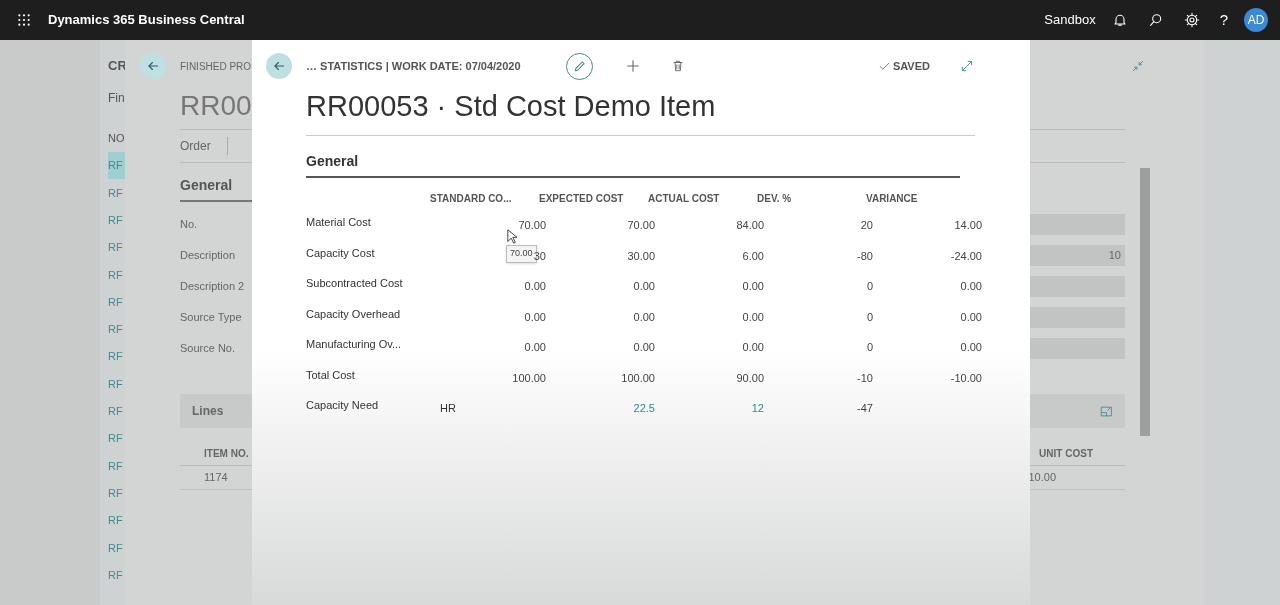 Image resolution: width=1280 pixels, height=605 pixels. Describe the element at coordinates (1066, 454) in the screenshot. I see `column-header: UNIT COST` at that location.